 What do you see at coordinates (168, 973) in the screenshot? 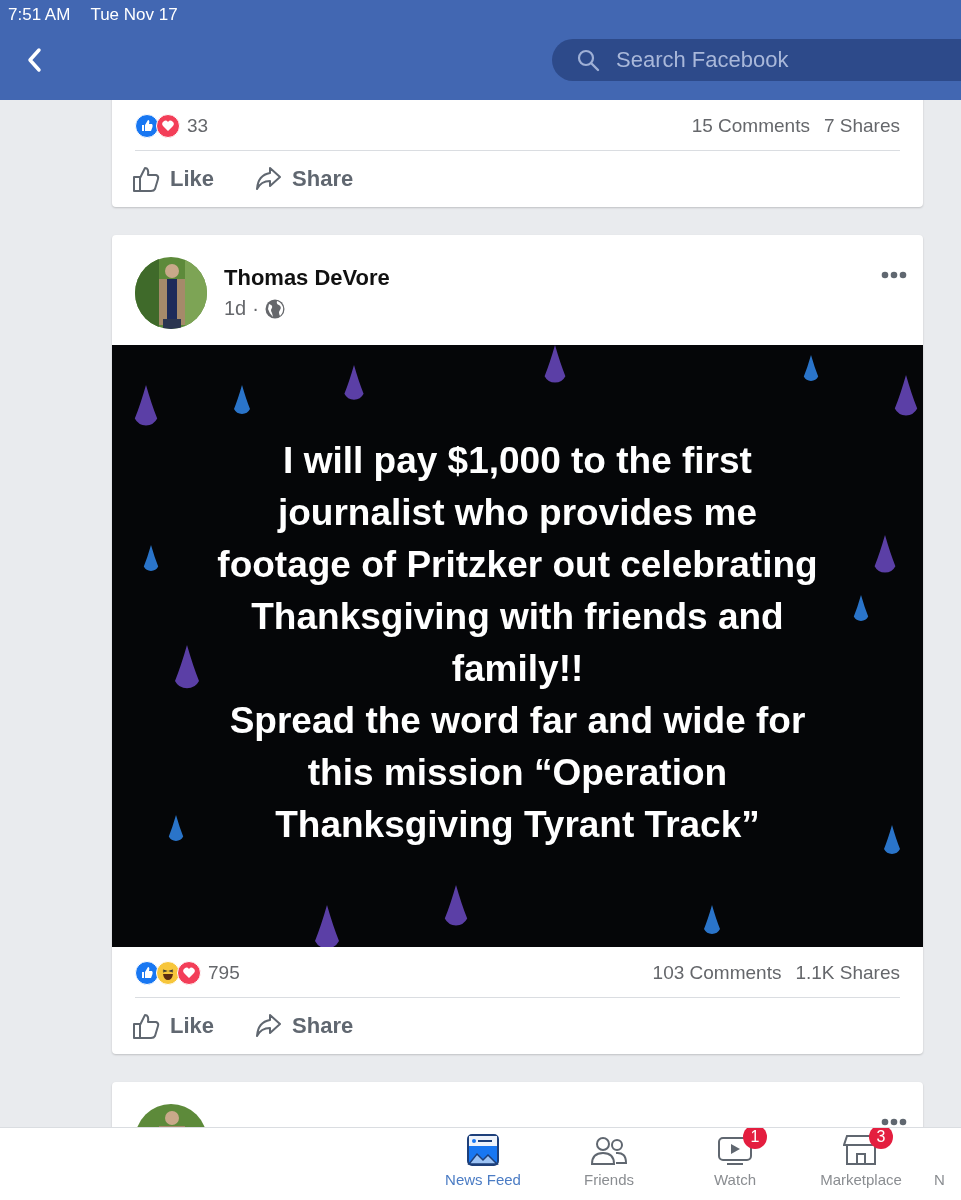
I see `haha-reaction-icon` at bounding box center [168, 973].